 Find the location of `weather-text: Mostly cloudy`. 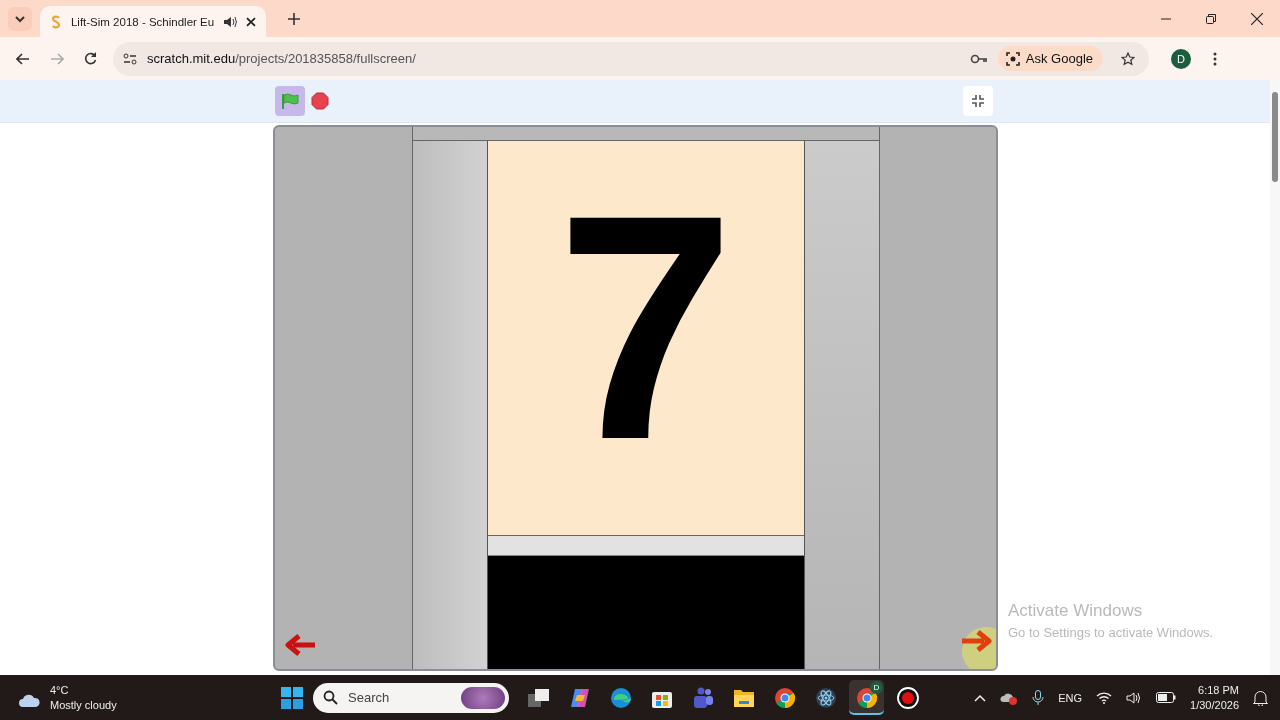

weather-text: Mostly cloudy is located at coordinates (83, 705).